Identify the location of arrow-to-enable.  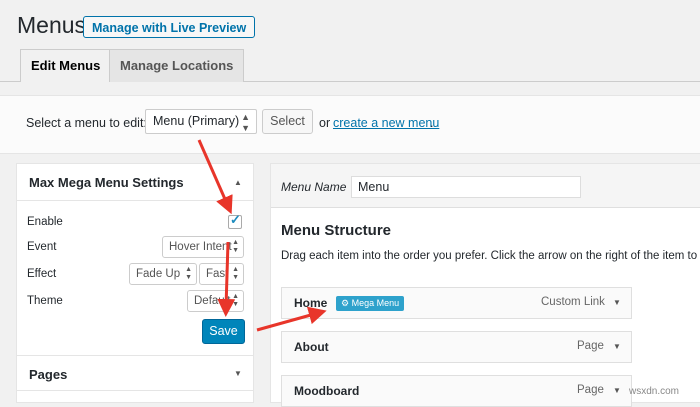
(215, 177).